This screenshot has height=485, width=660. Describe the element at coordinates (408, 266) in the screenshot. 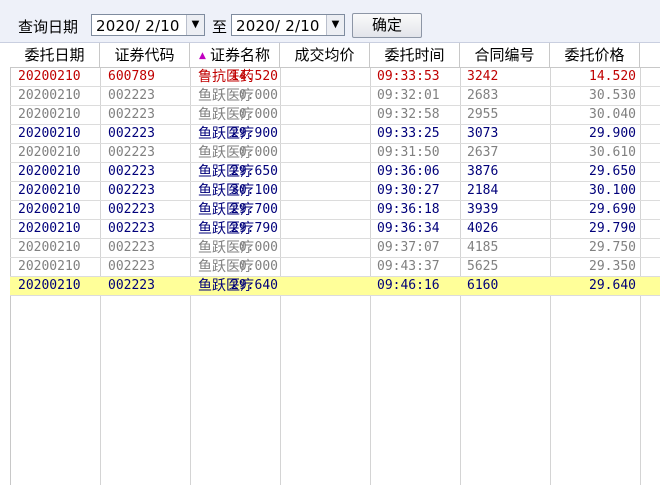

I see `cell-time: 09:43:37` at that location.